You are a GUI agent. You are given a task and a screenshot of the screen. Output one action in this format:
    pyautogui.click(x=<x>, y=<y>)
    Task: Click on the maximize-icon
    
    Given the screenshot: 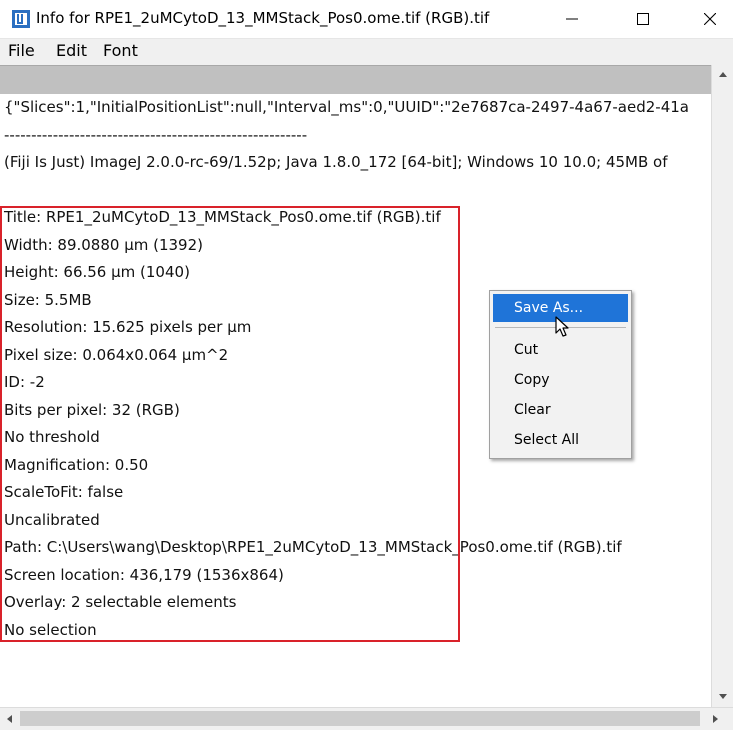 What is the action you would take?
    pyautogui.click(x=643, y=19)
    